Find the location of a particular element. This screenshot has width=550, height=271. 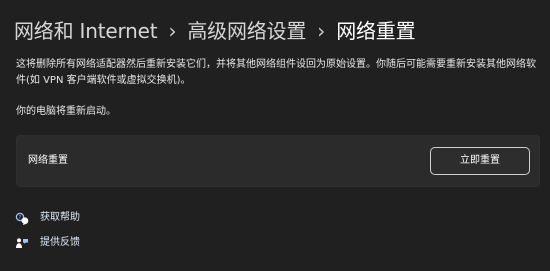

breadcrumb-advanced-network-settings: 高级网络设置 is located at coordinates (246, 31).